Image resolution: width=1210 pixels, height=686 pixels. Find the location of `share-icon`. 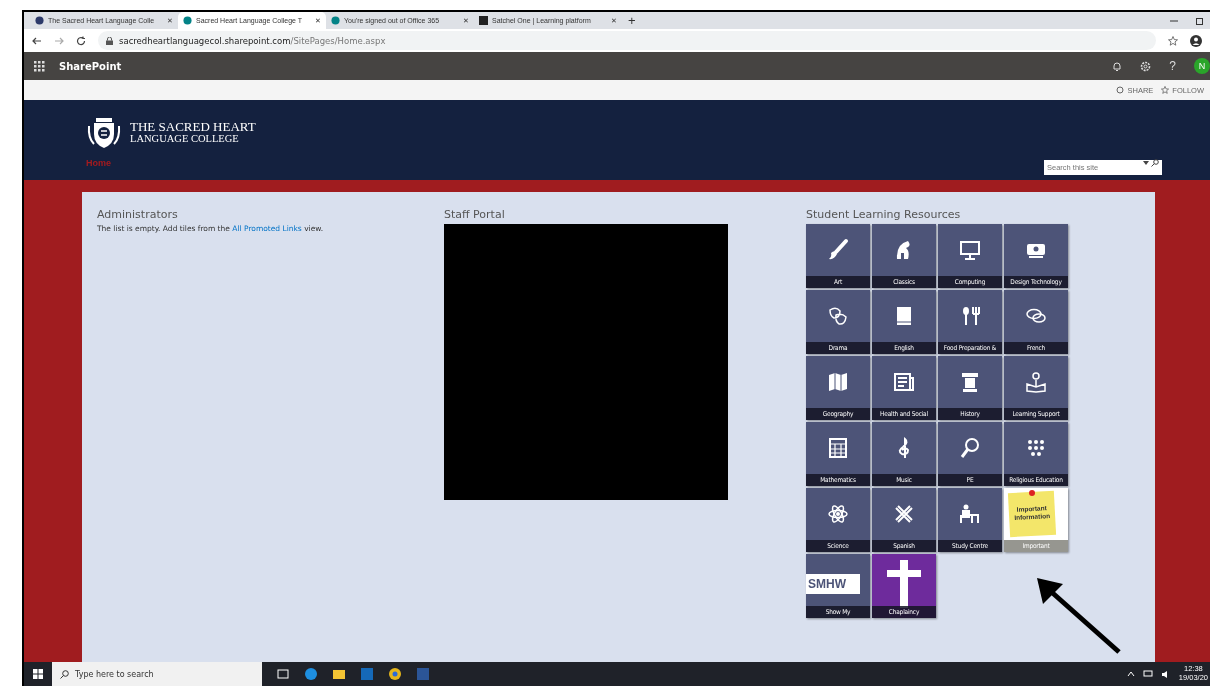

share-icon is located at coordinates (1120, 90).